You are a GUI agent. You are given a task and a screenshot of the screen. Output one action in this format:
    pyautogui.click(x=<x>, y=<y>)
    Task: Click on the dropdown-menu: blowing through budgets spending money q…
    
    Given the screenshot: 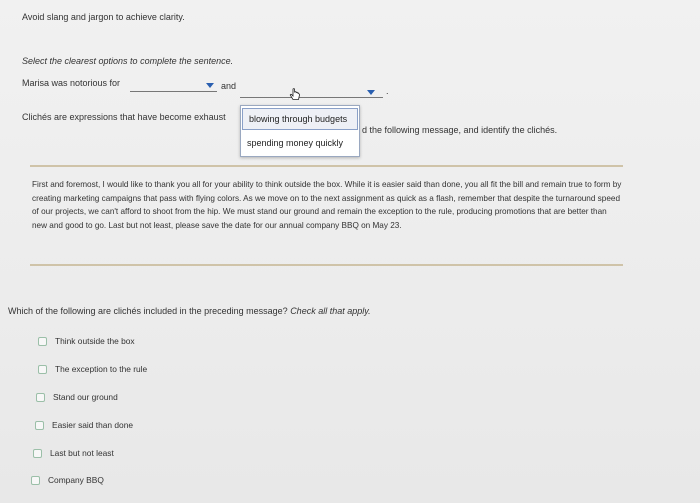 What is the action you would take?
    pyautogui.click(x=300, y=131)
    